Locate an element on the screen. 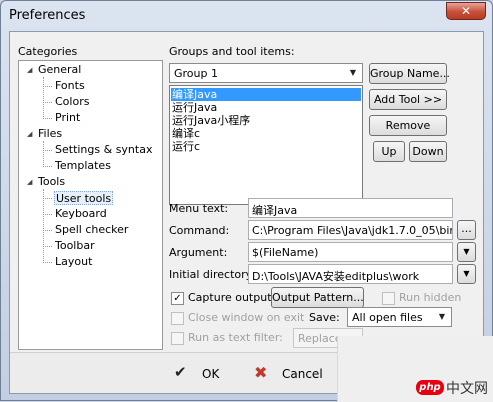  tree-item-files: Files is located at coordinates (50, 134).